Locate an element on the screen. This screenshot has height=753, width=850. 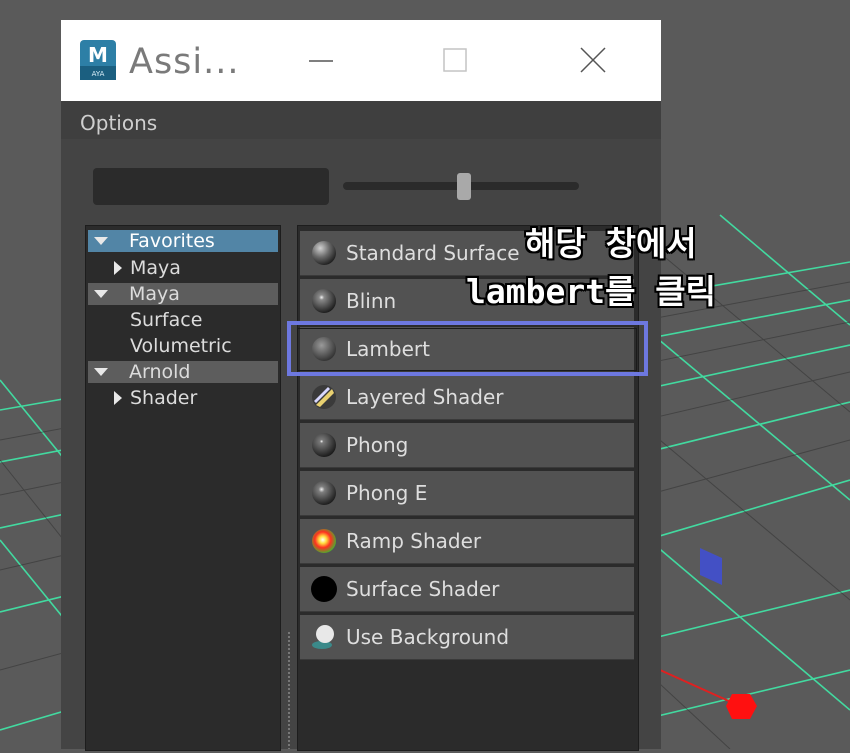
tree-item-label: Shader is located at coordinates (164, 398).